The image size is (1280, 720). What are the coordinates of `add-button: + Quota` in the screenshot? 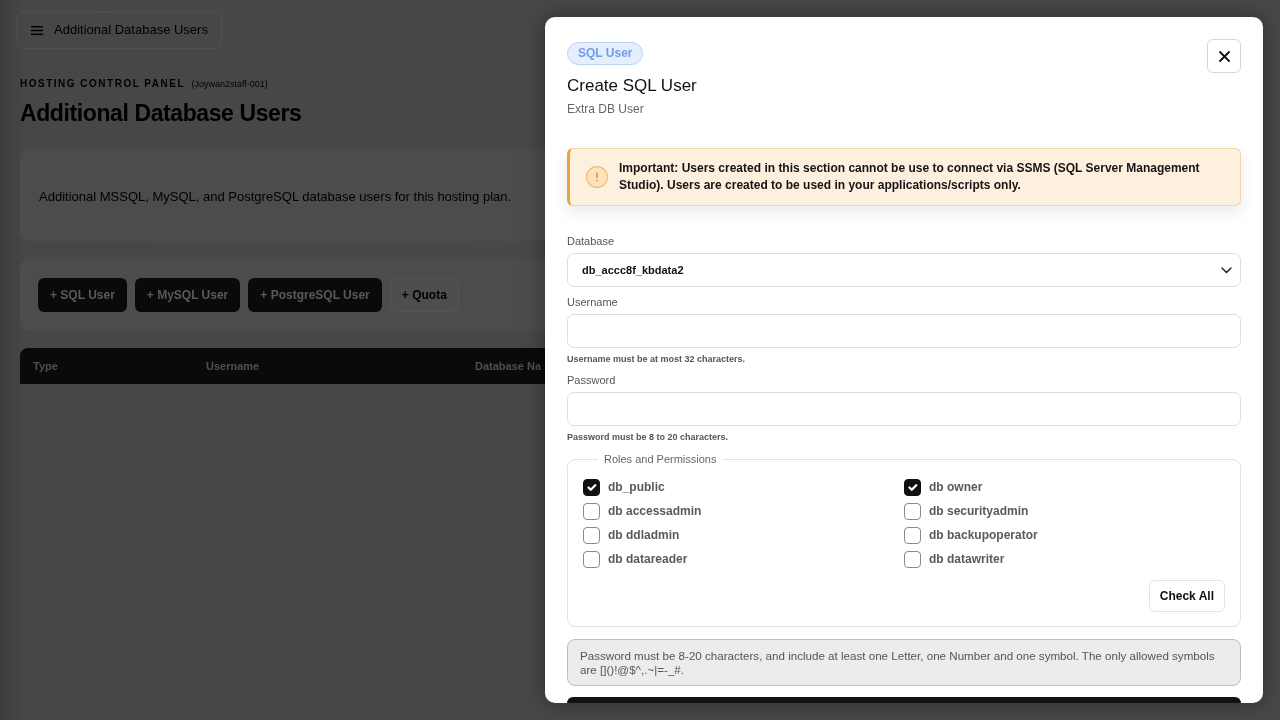 It's located at (424, 295).